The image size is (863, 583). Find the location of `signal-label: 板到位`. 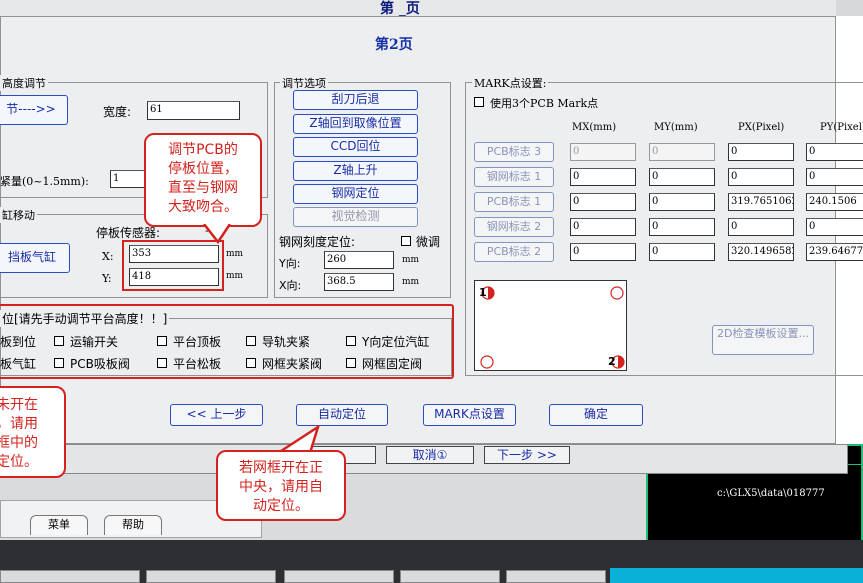

signal-label: 板到位 is located at coordinates (18, 342).